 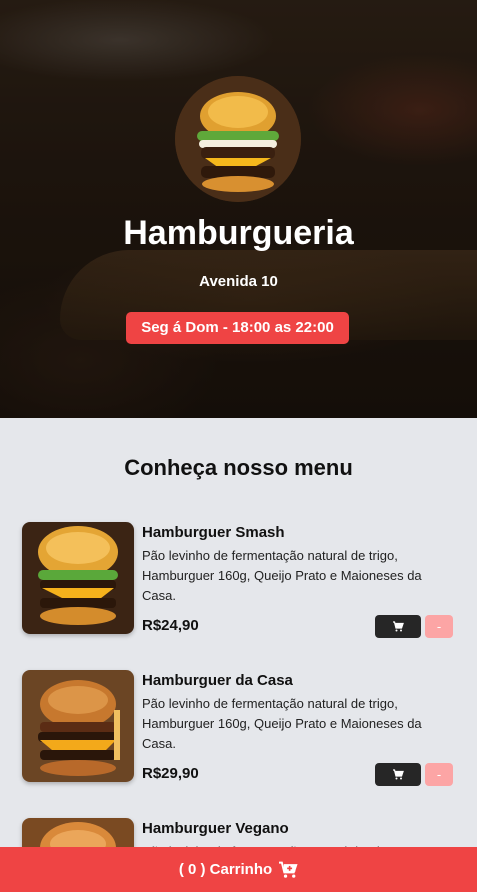 I want to click on burger-logo-image, so click(x=238, y=139).